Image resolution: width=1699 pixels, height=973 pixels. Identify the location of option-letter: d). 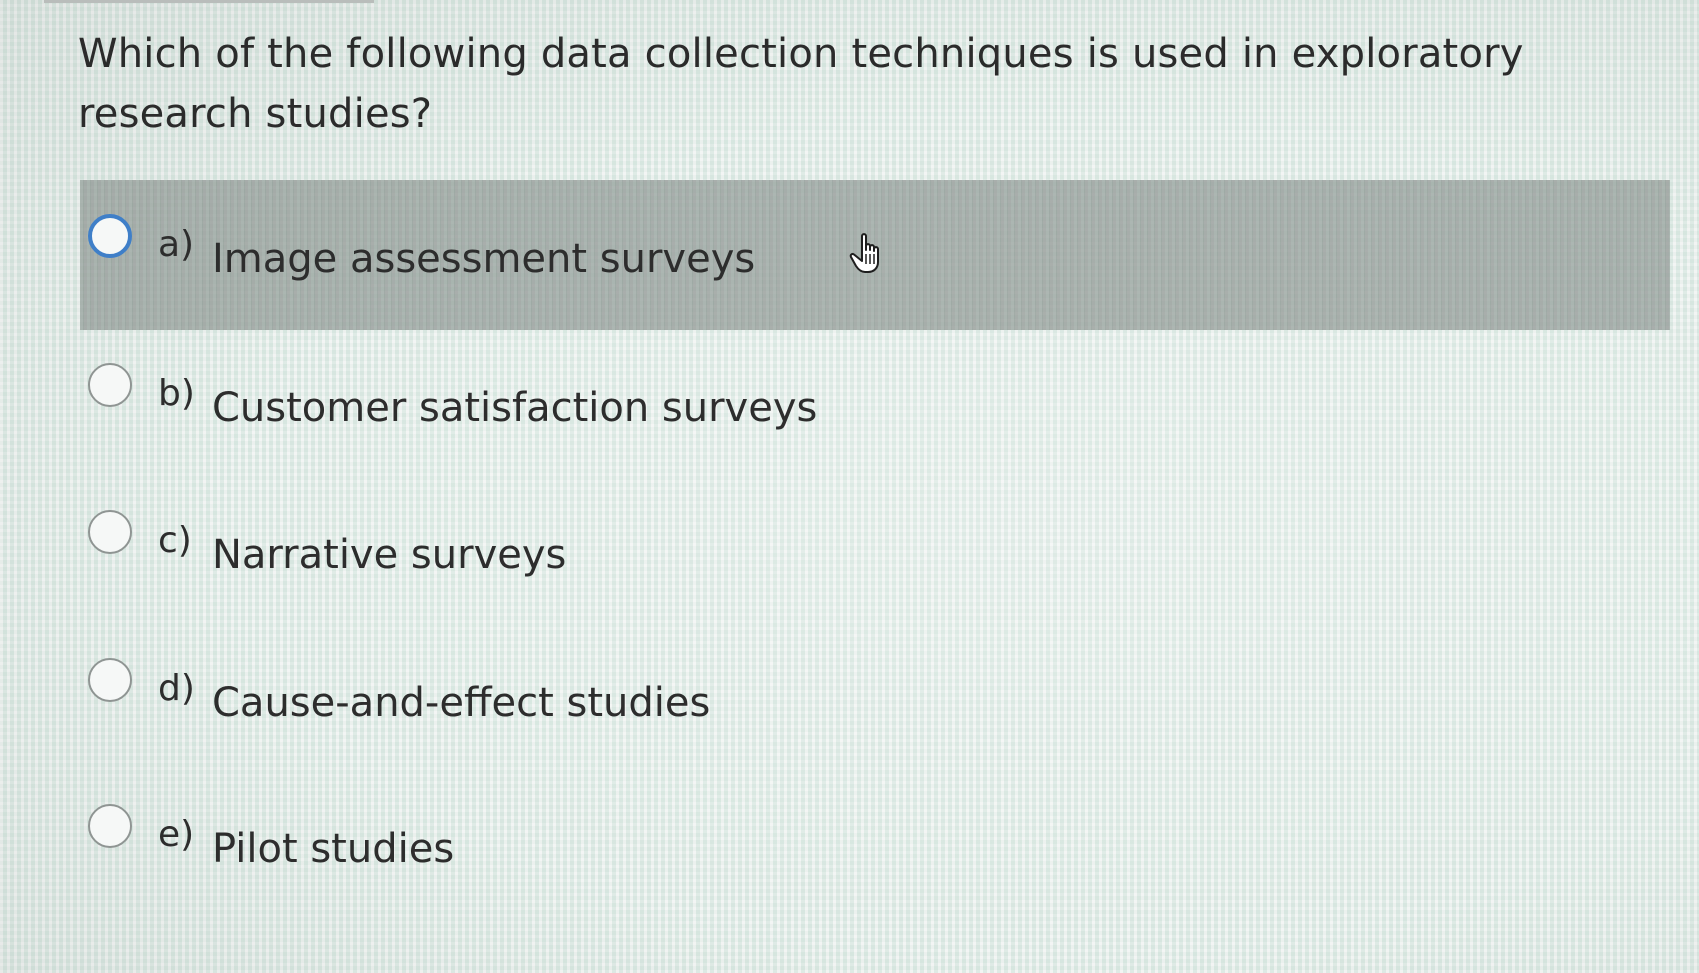
(176, 688).